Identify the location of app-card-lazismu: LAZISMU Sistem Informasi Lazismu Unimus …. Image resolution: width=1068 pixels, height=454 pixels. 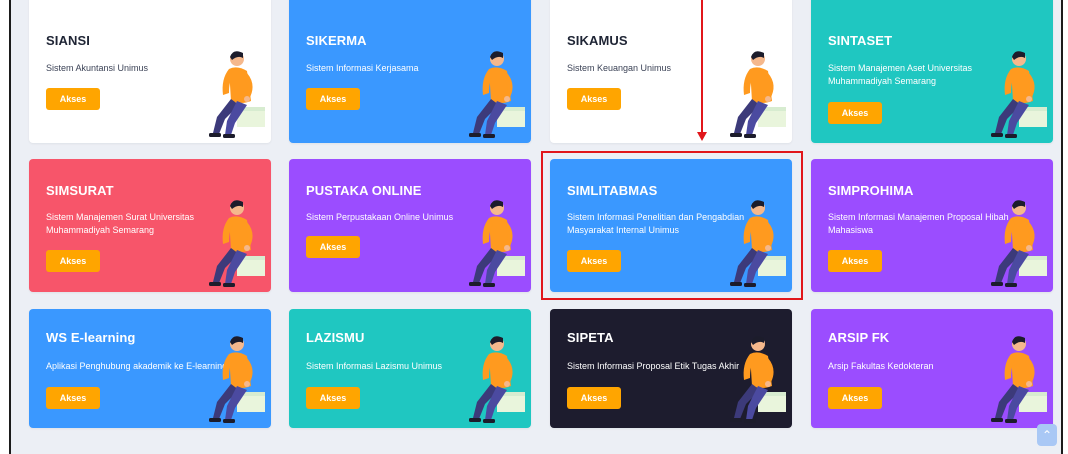
(410, 368).